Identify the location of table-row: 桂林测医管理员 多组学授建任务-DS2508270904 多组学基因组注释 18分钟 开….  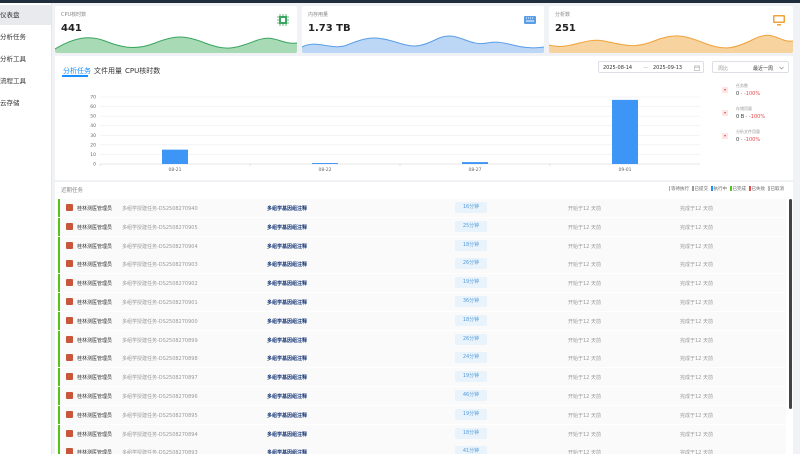
(422, 245).